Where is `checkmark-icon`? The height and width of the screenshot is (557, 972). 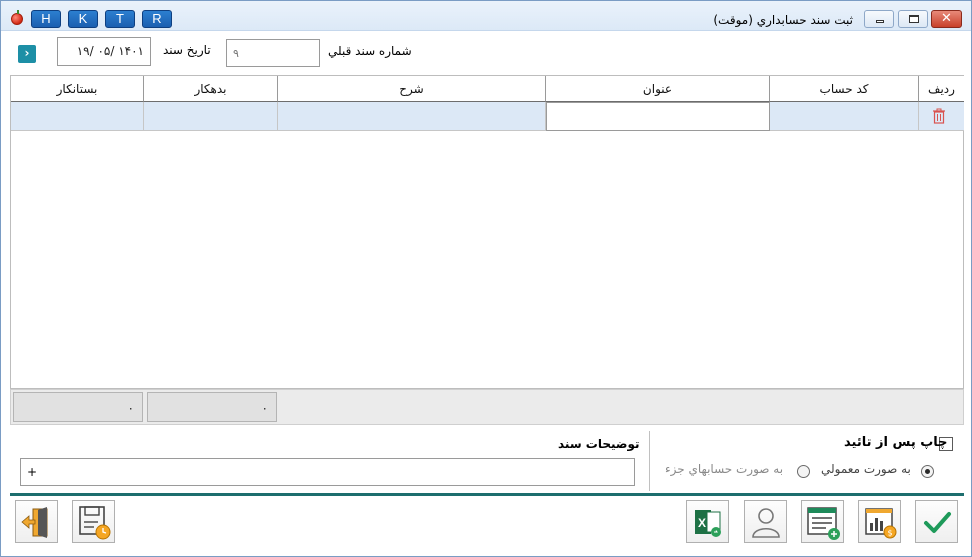
checkmark-icon is located at coordinates (937, 522).